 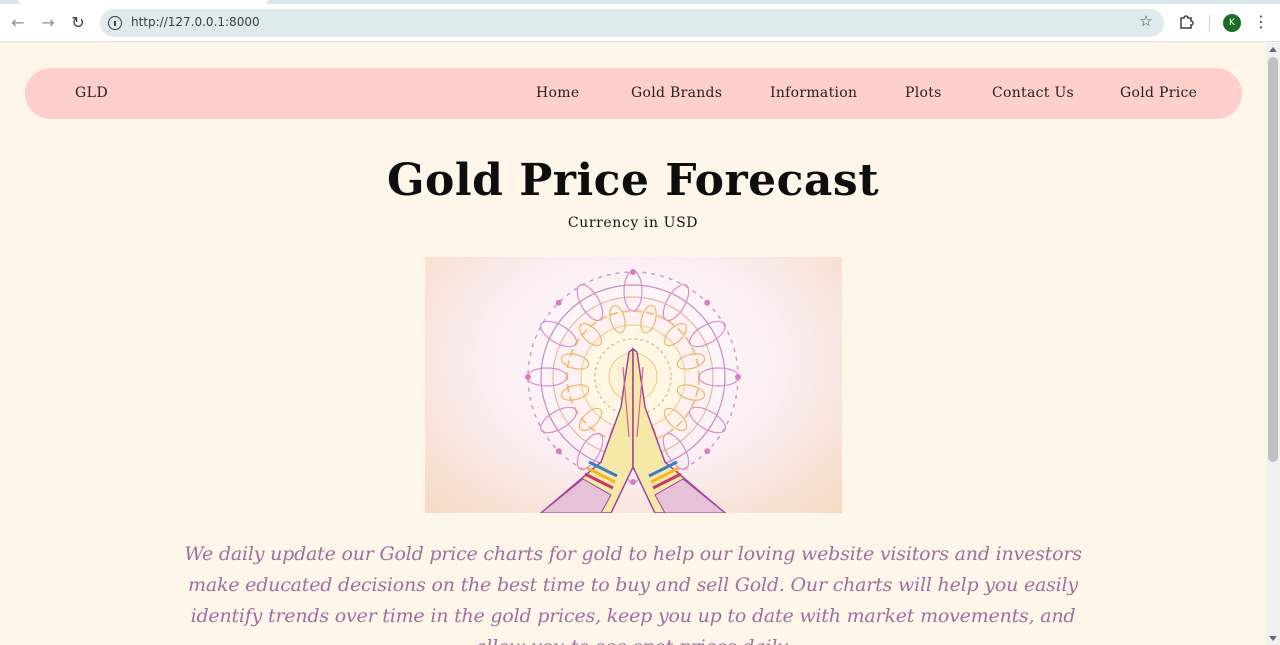 I want to click on scroll-up-icon, so click(x=1273, y=49).